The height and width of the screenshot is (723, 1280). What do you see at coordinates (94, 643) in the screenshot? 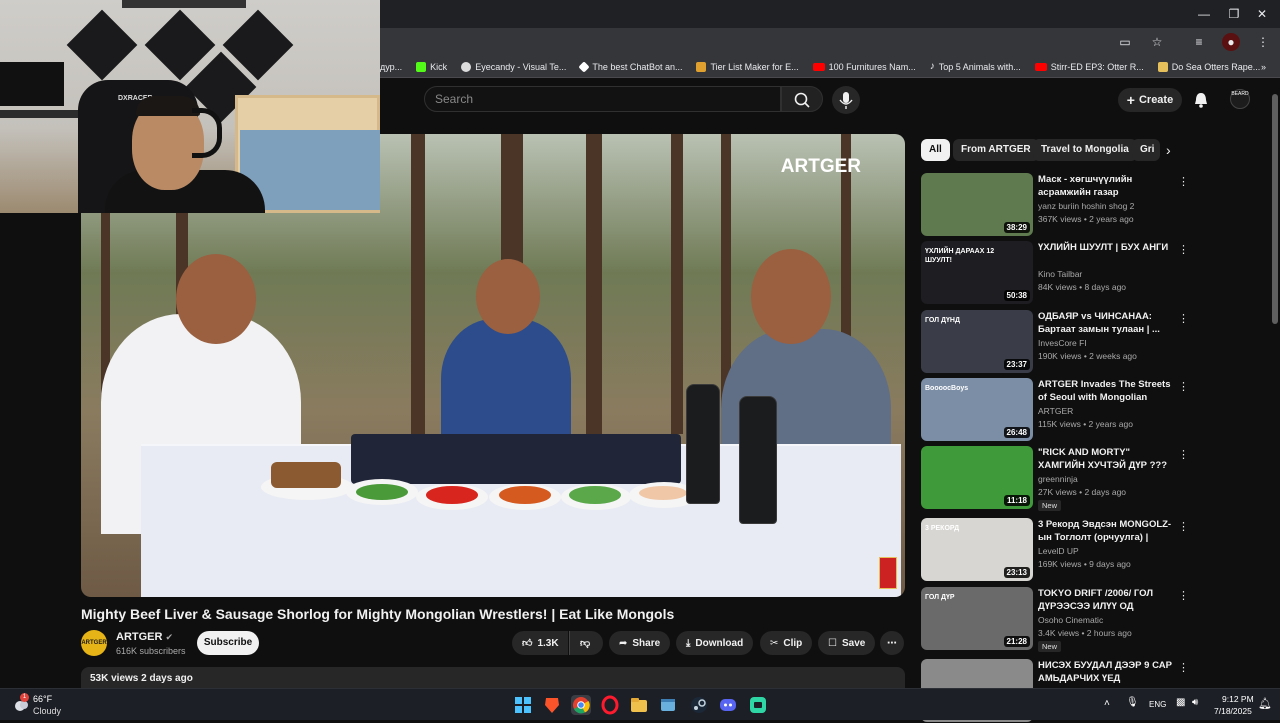
I see `channel-avatar: ARTGER` at bounding box center [94, 643].